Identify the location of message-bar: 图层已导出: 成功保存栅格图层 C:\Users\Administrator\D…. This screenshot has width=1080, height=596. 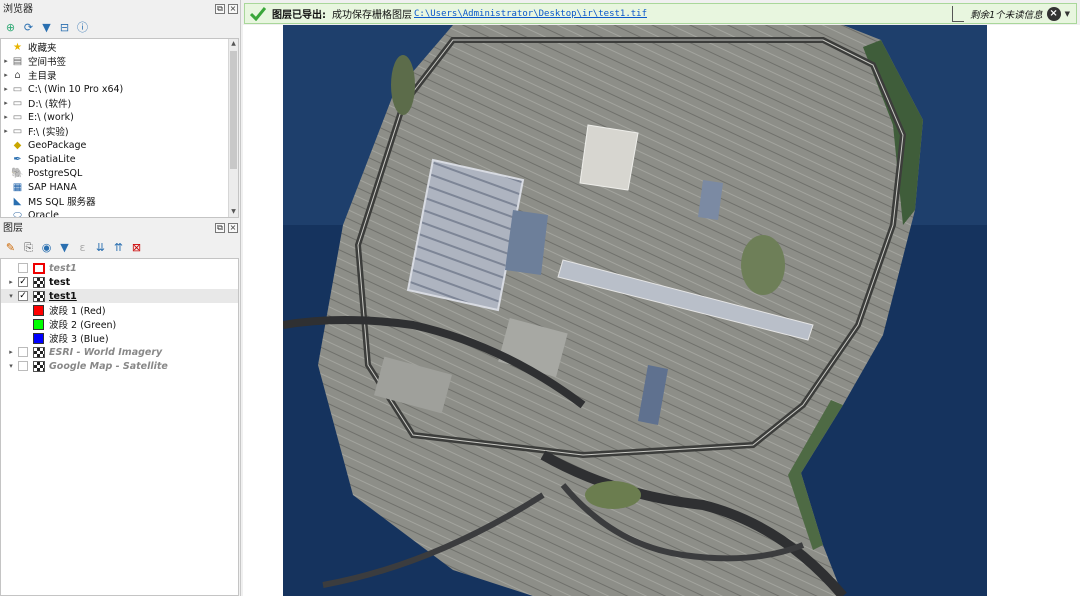
(660, 13).